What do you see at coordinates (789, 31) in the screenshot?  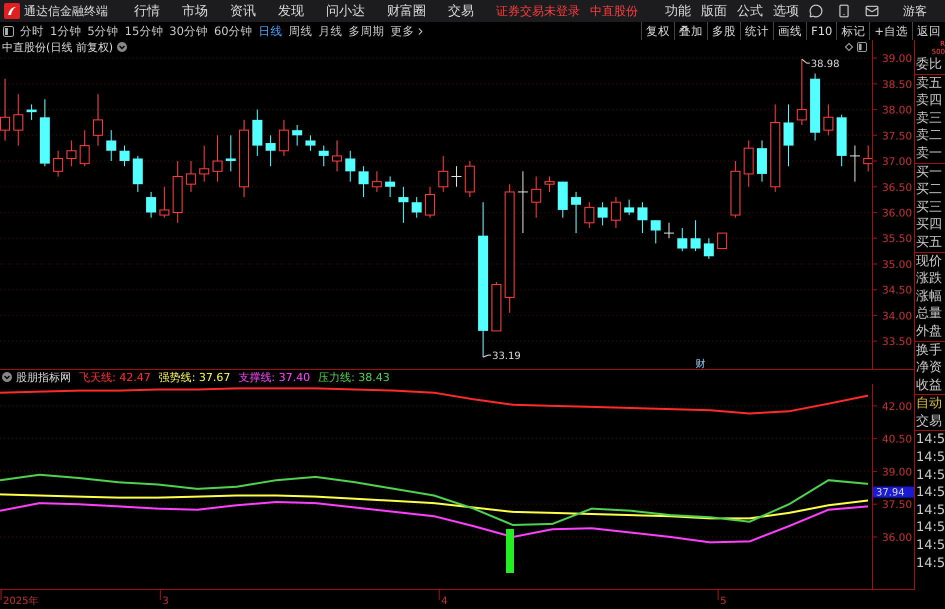 I see `tool-button: 画线` at bounding box center [789, 31].